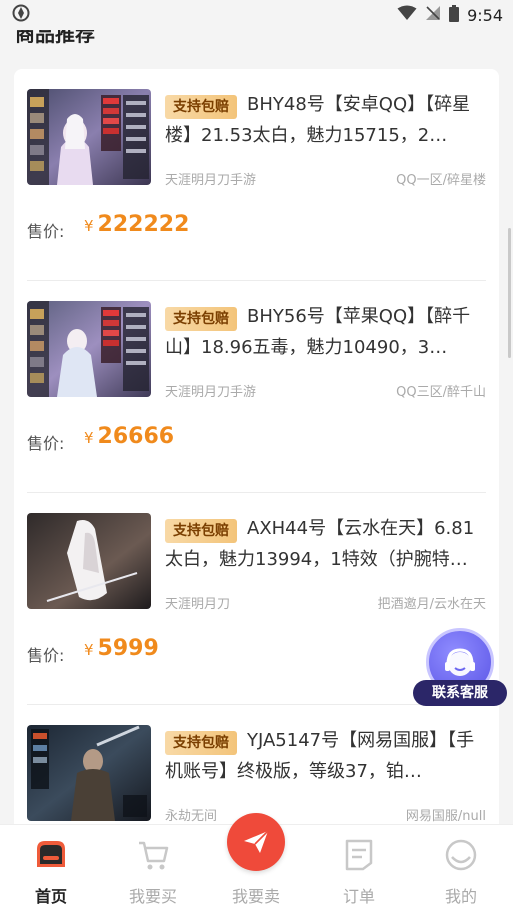 The image size is (513, 912). What do you see at coordinates (256, 15) in the screenshot?
I see `status-bar: 9:54` at bounding box center [256, 15].